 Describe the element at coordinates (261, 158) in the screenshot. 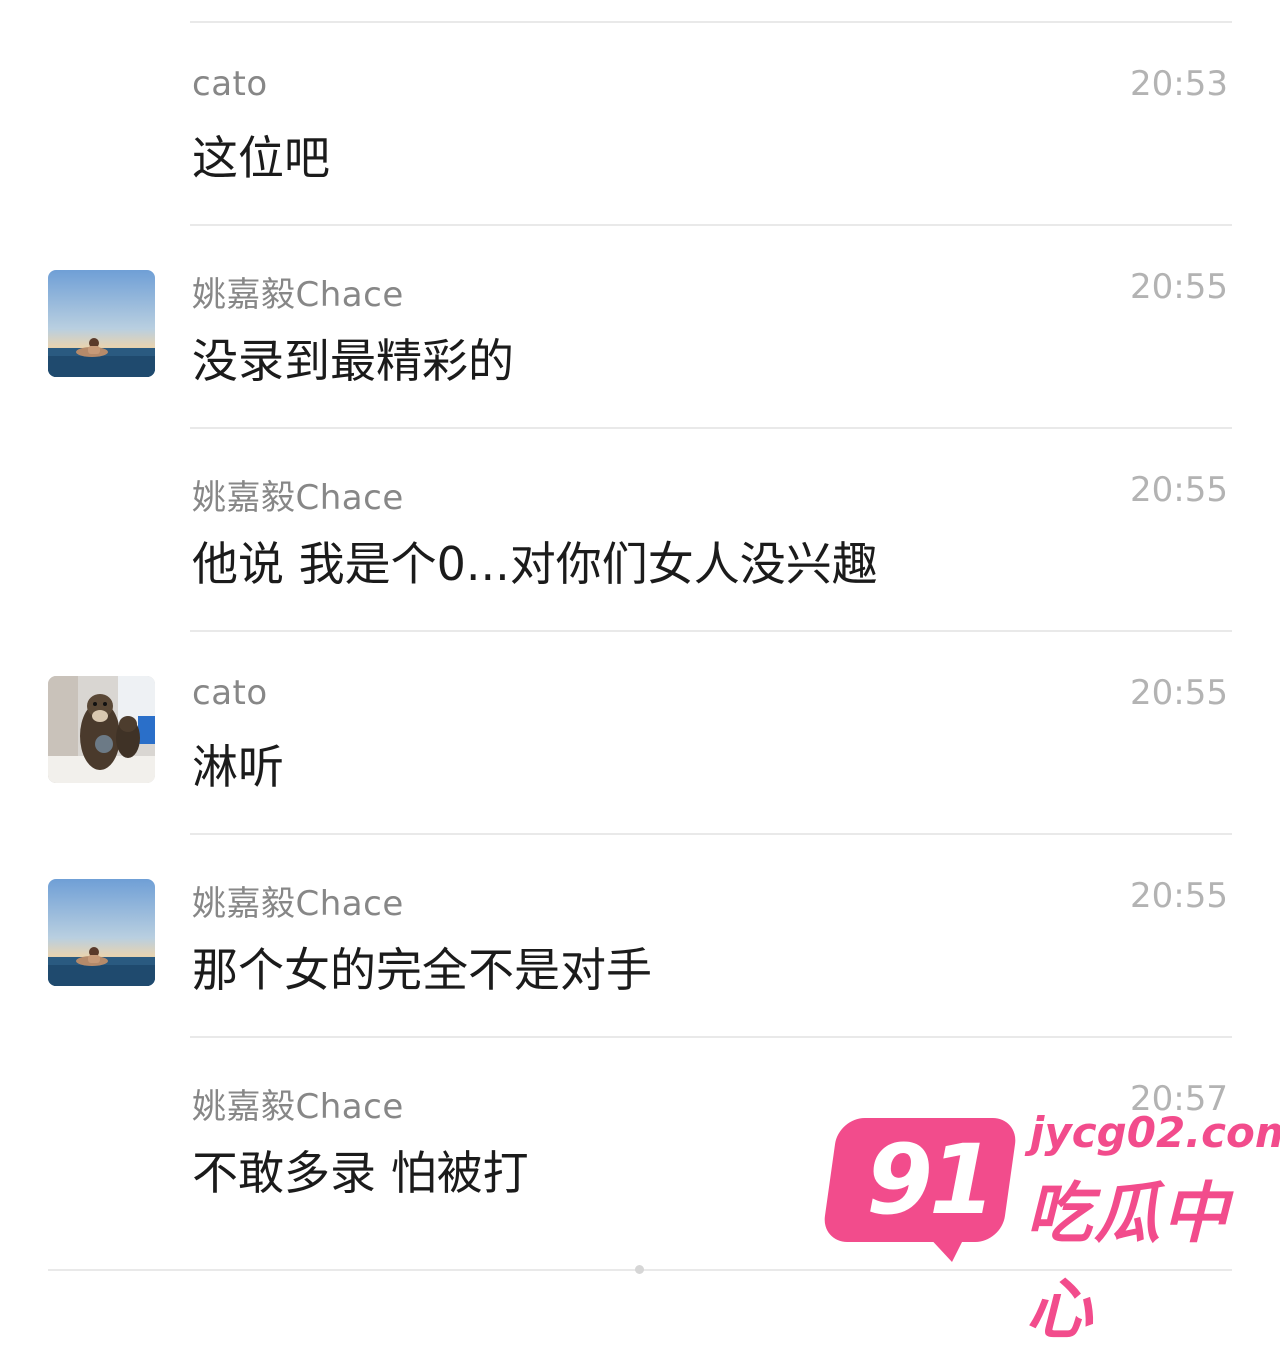

I see `message-text: 这位吧` at that location.